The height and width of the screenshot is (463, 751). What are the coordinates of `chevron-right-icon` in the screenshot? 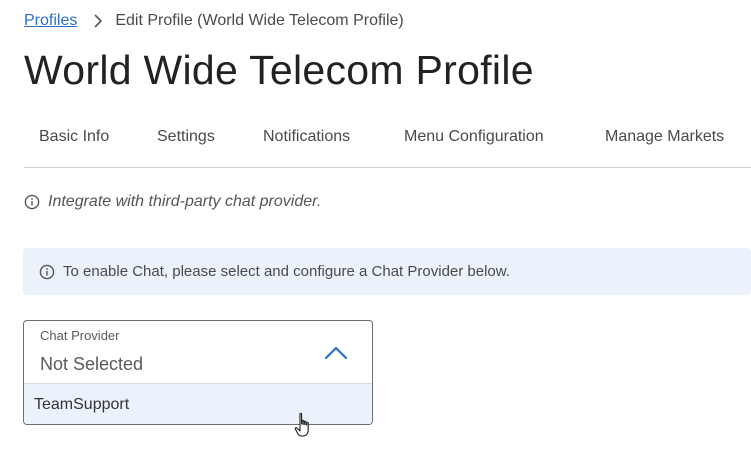 It's located at (98, 21).